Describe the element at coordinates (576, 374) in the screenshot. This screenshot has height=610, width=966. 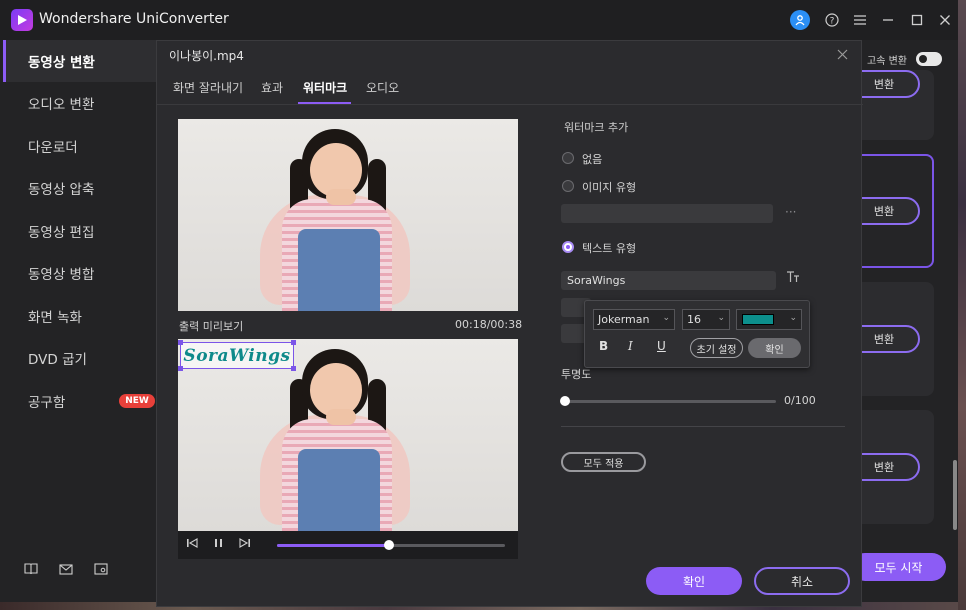
I see `opacity-label: 투명도` at that location.